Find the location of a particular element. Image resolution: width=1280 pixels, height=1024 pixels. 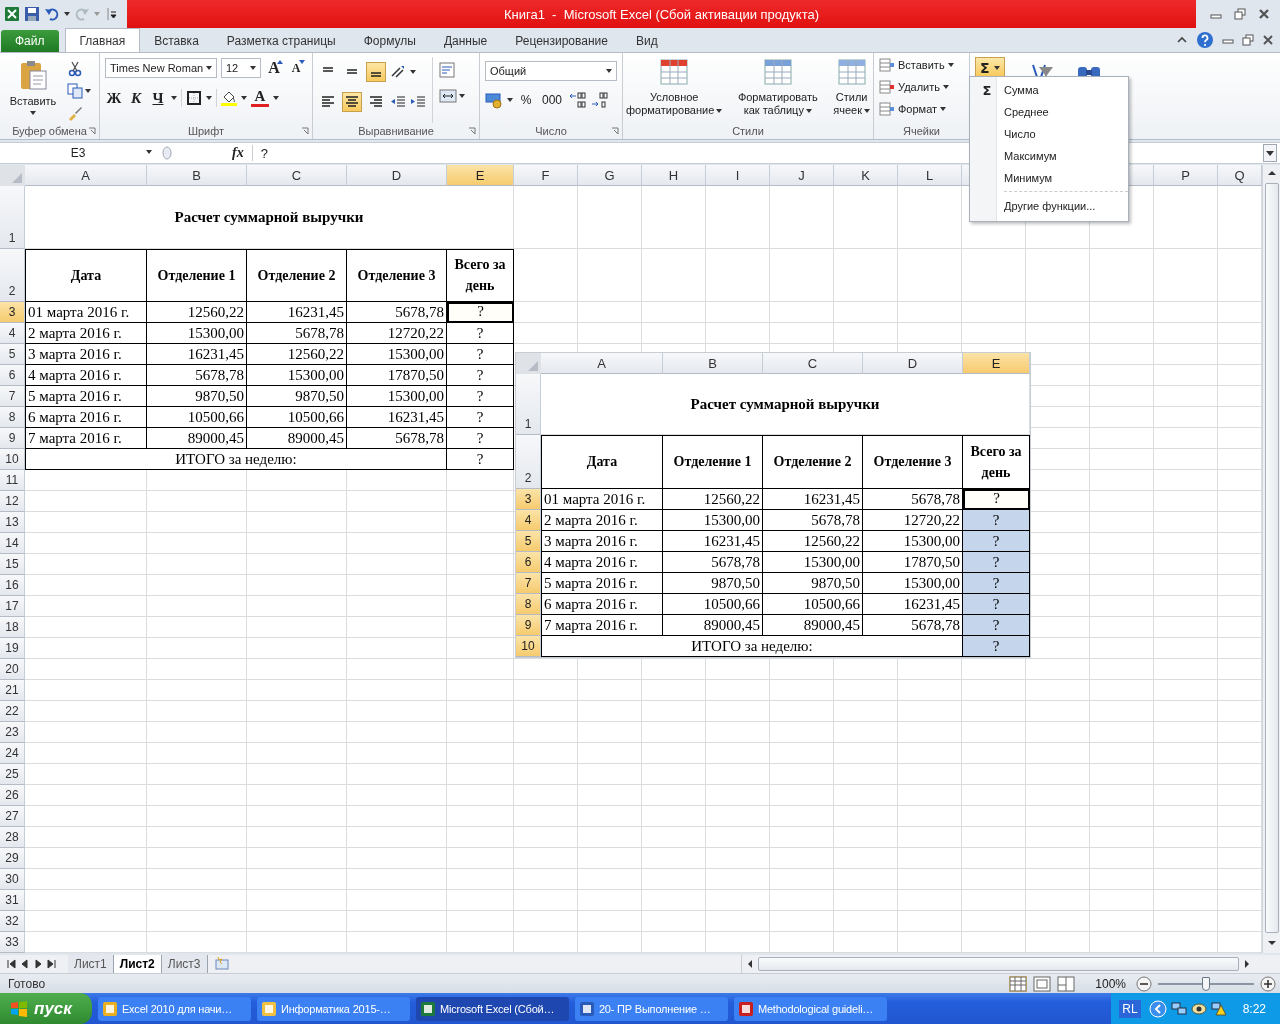

undo-icon is located at coordinates (52, 14).